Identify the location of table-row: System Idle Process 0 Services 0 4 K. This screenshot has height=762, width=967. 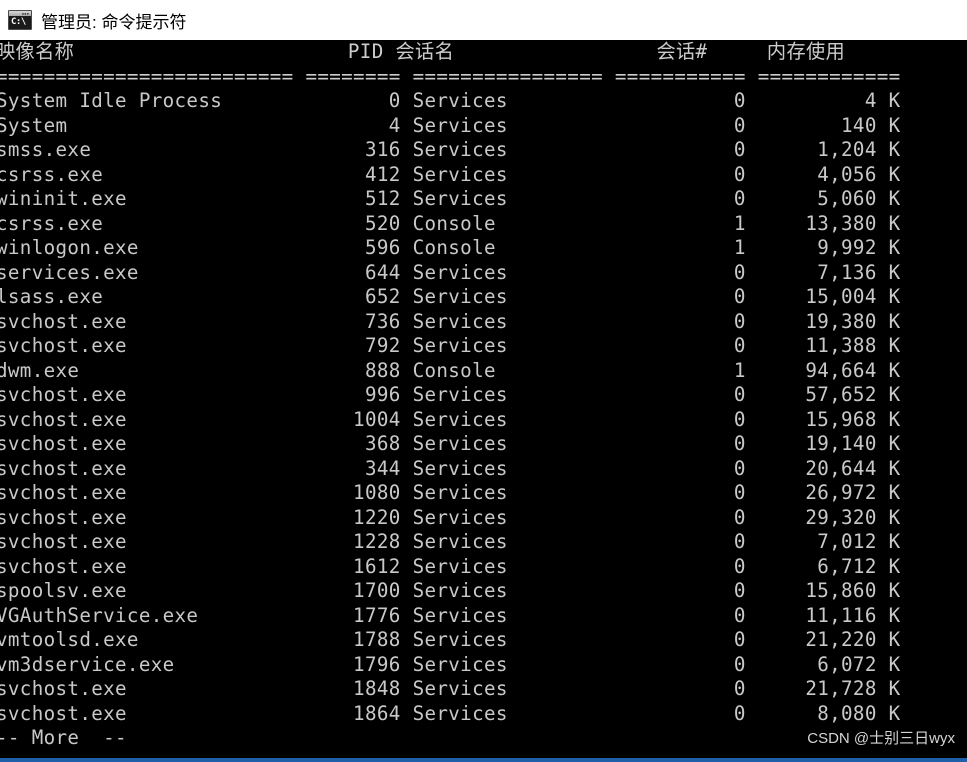
(450, 100).